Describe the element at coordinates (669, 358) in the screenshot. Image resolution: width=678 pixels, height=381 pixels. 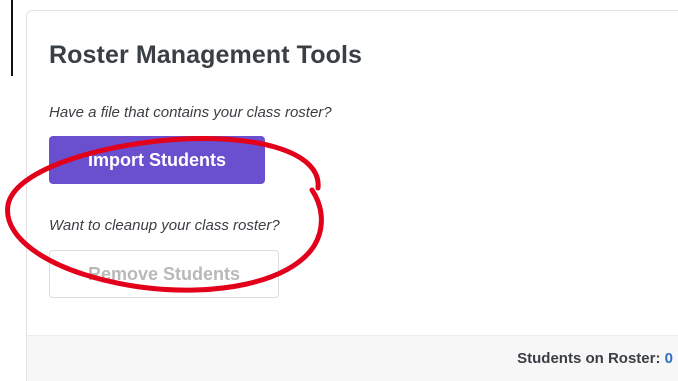
I see `students-on-roster-count: 0` at that location.